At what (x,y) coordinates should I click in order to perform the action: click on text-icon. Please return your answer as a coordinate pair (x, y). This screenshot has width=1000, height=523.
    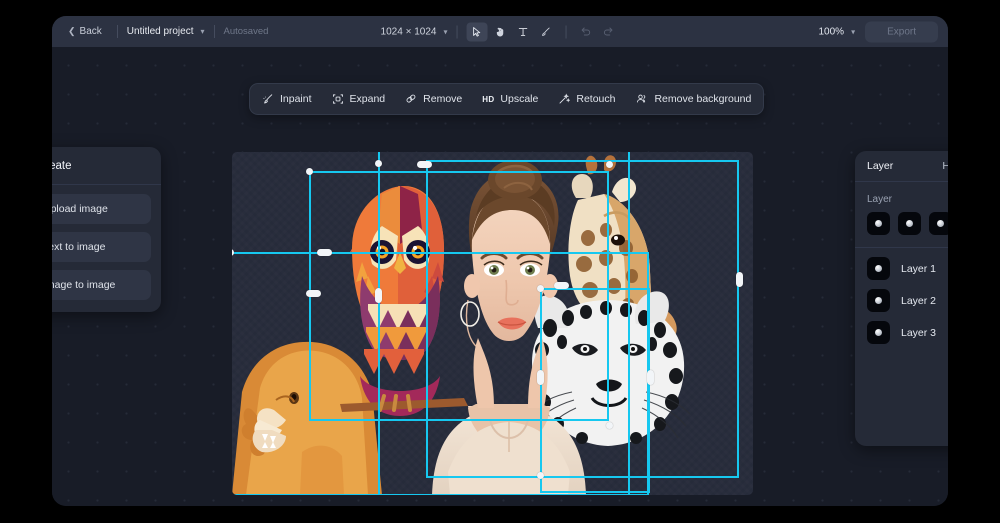
    Looking at the image, I should click on (523, 31).